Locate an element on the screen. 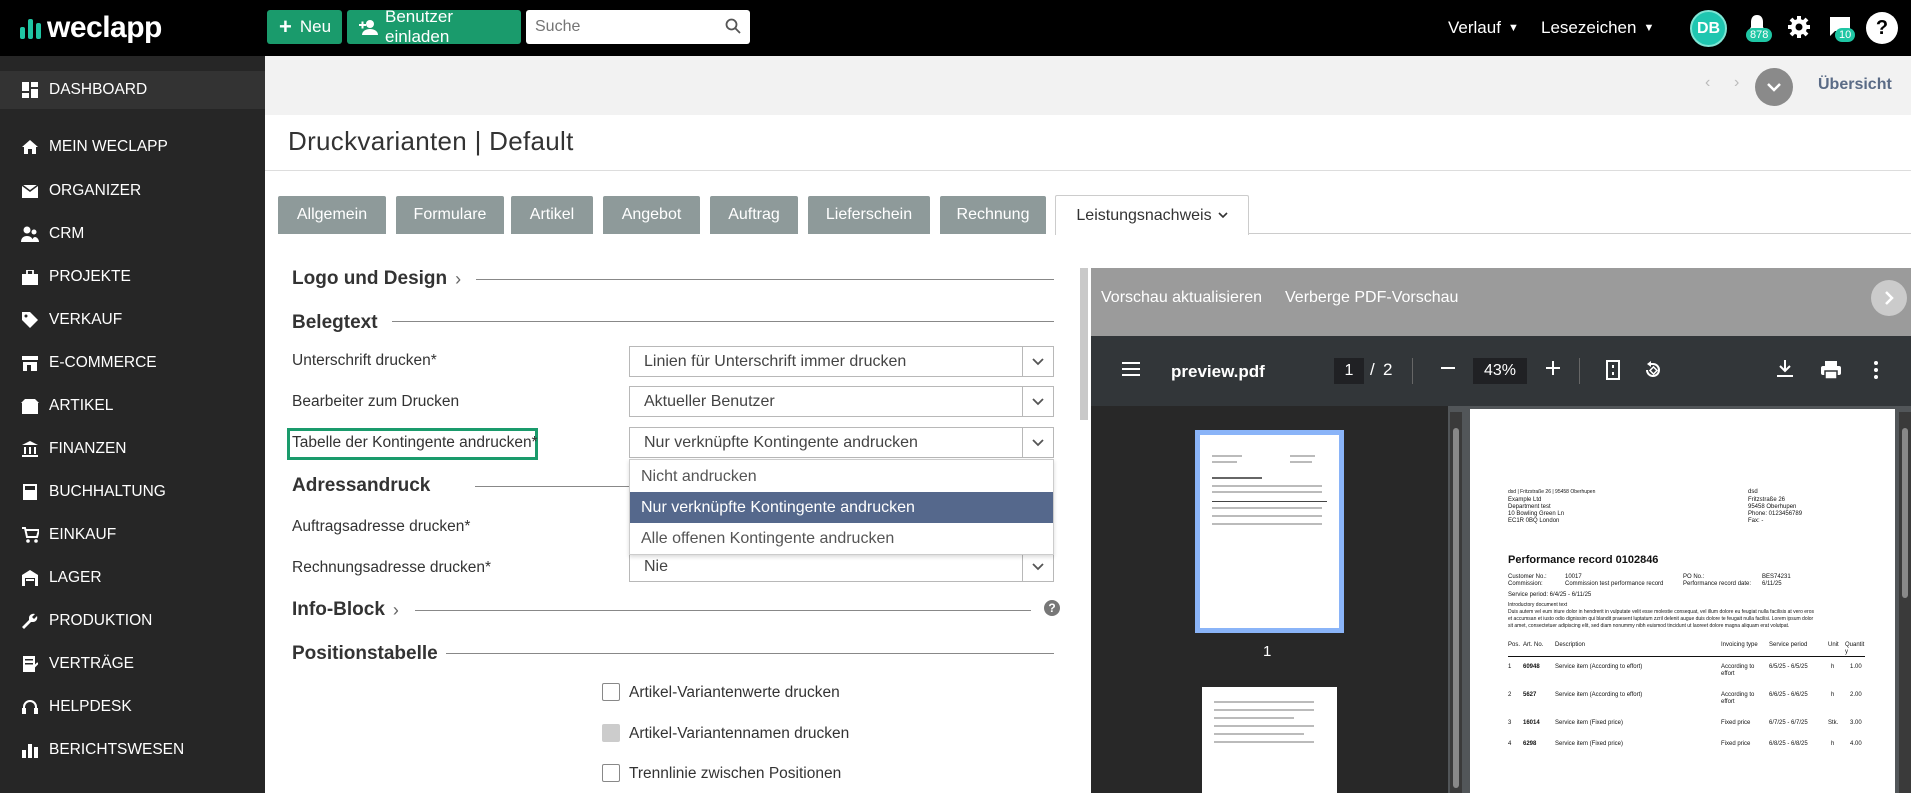 Image resolution: width=1911 pixels, height=793 pixels. sidebar-item-artikel: ARTIKEL is located at coordinates (132, 406).